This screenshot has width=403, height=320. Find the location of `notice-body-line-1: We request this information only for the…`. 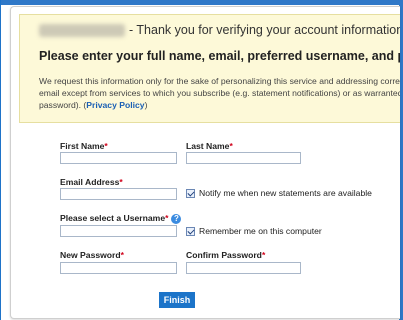

notice-body-line-1: We request this information only for the… is located at coordinates (219, 81).